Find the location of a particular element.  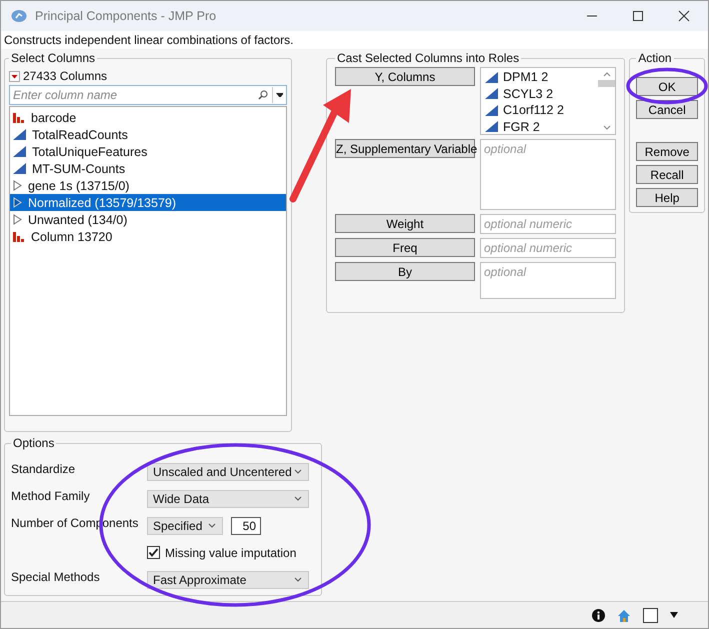

checkbox-label: Missing value imputation is located at coordinates (230, 553).